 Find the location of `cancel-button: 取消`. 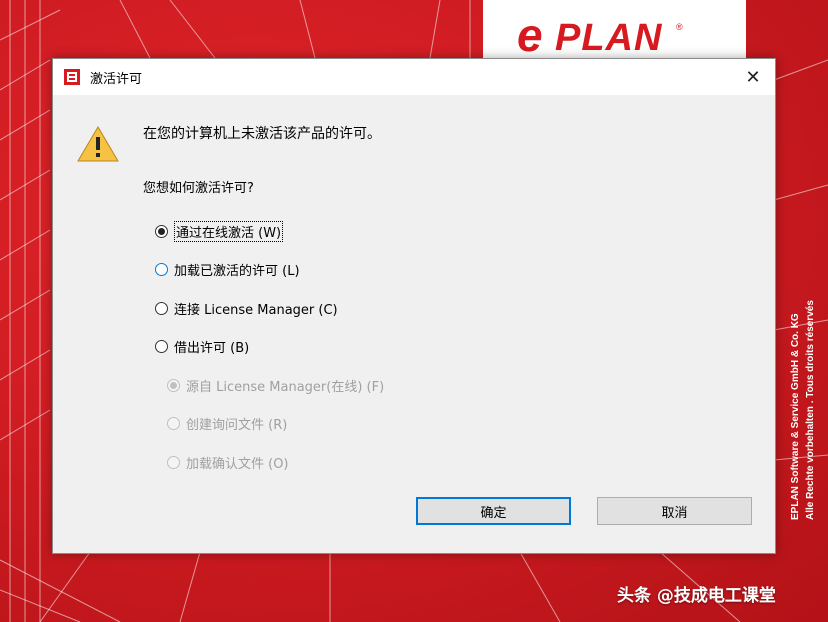

cancel-button: 取消 is located at coordinates (674, 511).